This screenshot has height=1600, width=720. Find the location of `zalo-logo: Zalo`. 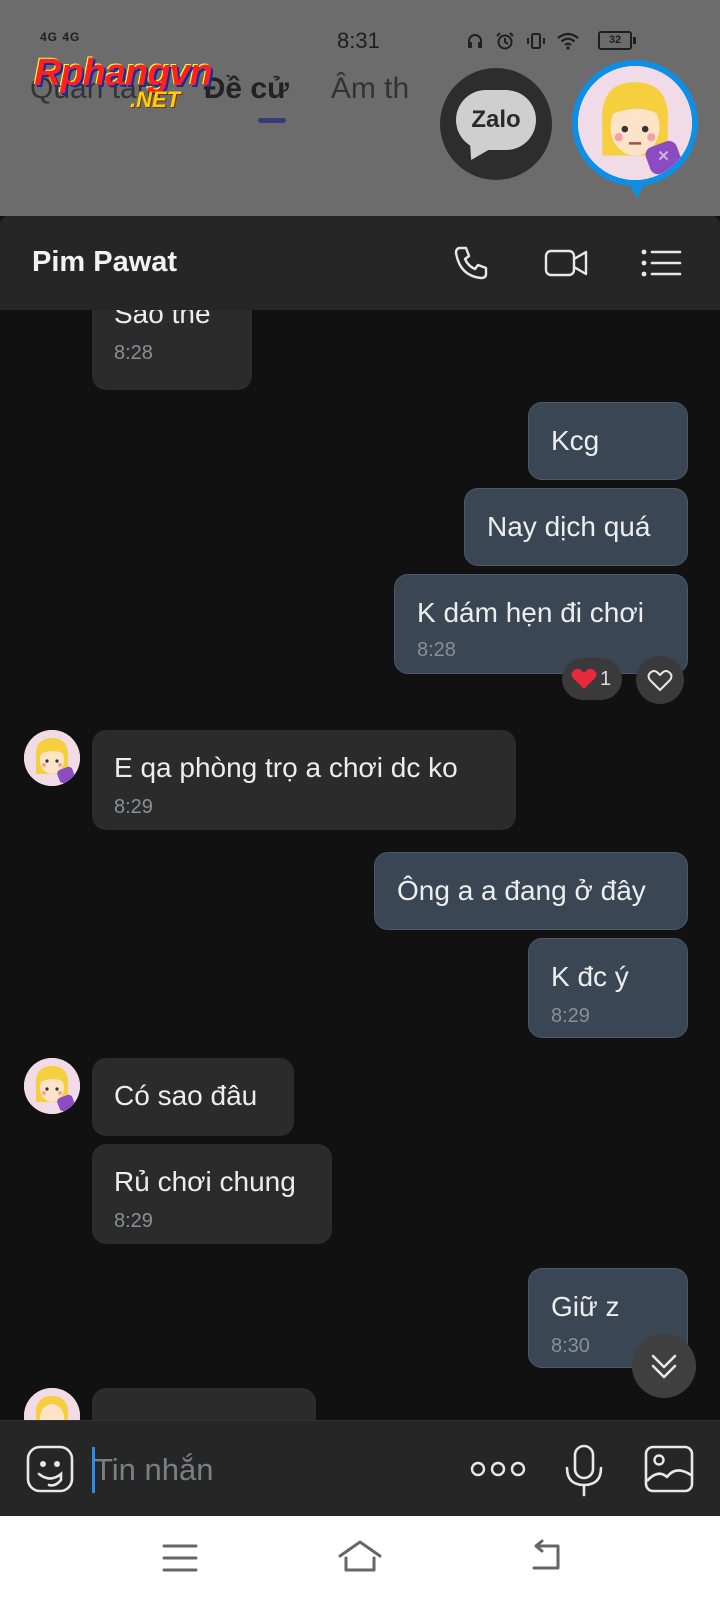

zalo-logo: Zalo is located at coordinates (496, 120).